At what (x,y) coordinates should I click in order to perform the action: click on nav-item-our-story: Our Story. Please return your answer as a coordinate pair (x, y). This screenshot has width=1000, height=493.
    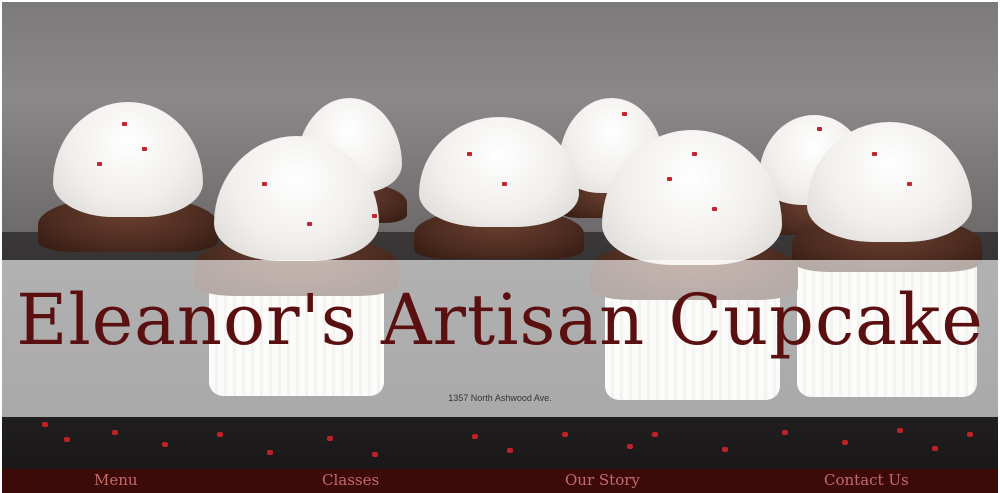
    Looking at the image, I should click on (602, 480).